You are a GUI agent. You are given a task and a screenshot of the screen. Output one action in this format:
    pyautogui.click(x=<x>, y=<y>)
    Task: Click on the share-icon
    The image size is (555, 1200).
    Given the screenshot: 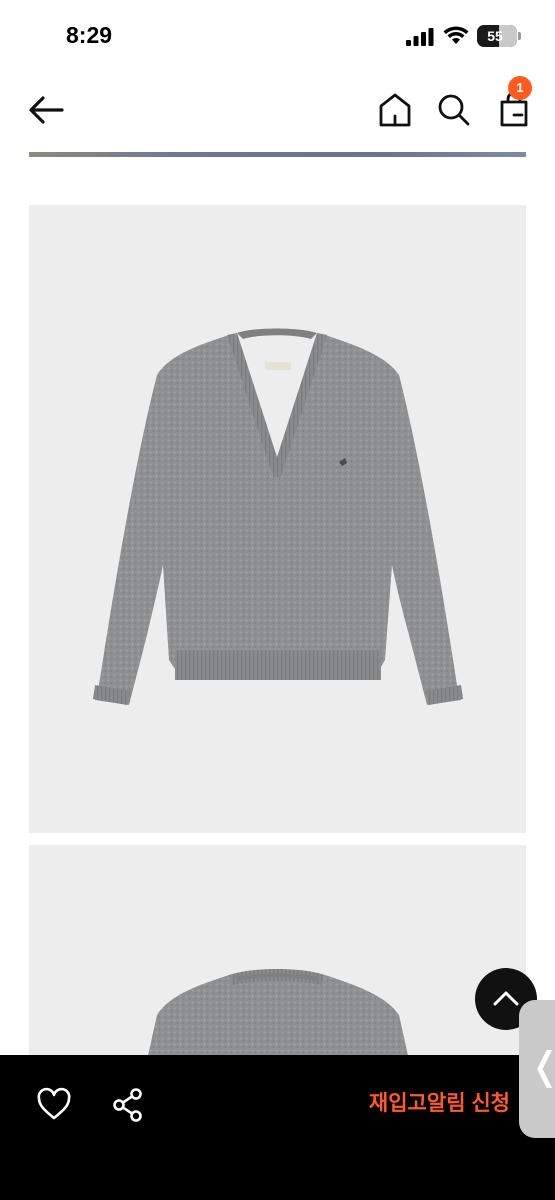 What is the action you would take?
    pyautogui.click(x=127, y=1105)
    